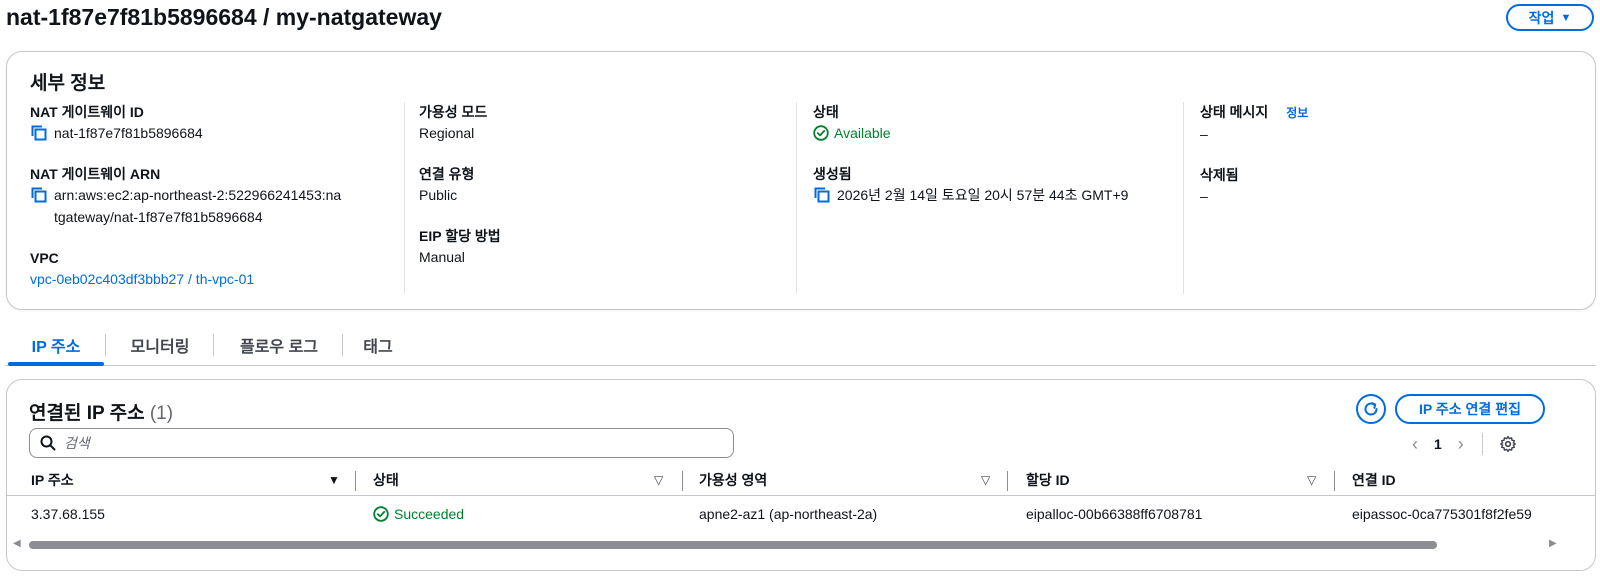 The width and height of the screenshot is (1600, 579). What do you see at coordinates (1386, 186) in the screenshot?
I see `deleted-field: 삭제됨 –` at bounding box center [1386, 186].